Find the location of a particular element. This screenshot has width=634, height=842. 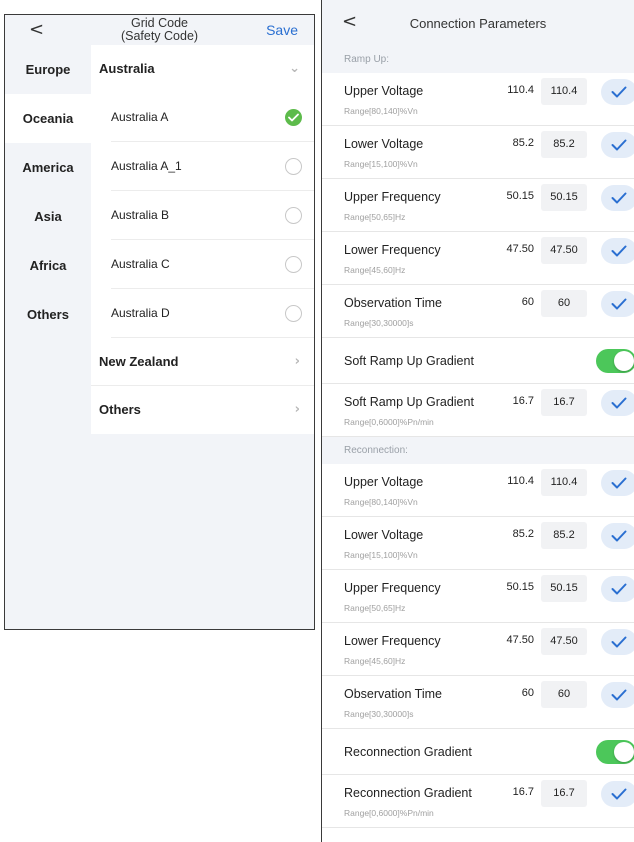

param-current-value: 47.50 is located at coordinates (520, 640).